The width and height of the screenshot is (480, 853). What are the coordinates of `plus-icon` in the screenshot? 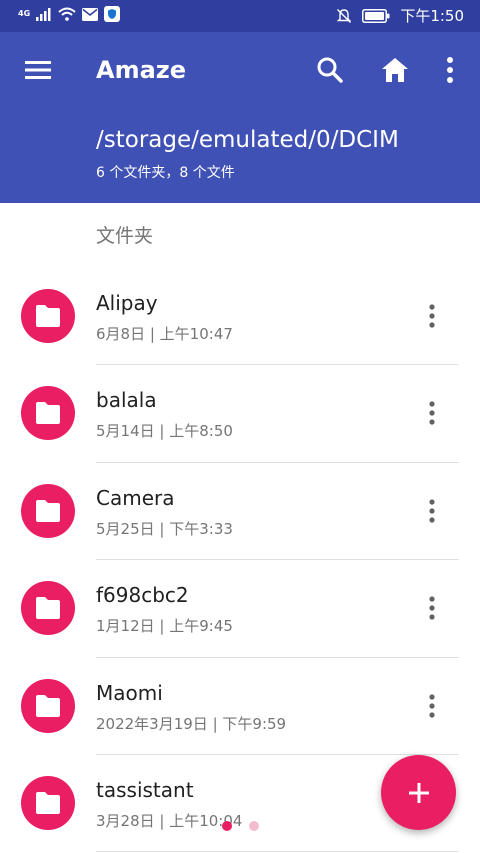 It's located at (418, 792).